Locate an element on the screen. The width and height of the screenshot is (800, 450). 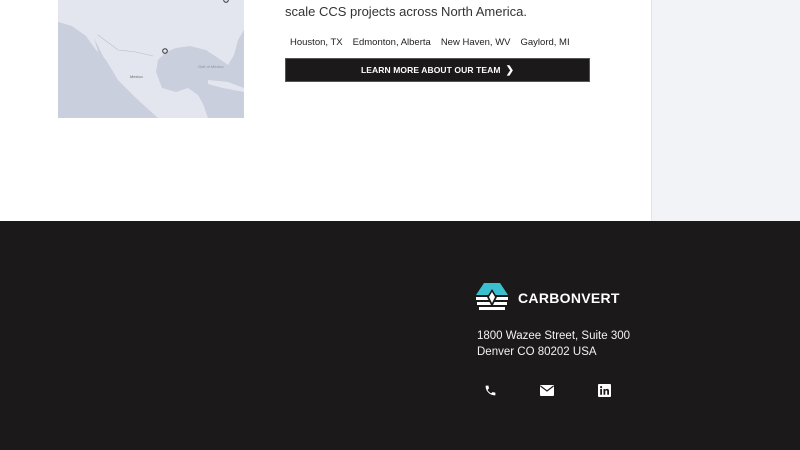
phone-icon is located at coordinates (490, 390).